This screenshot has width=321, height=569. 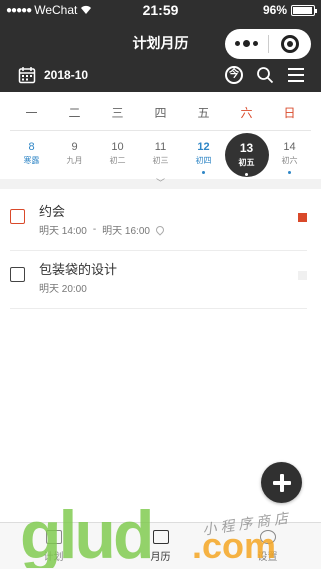 What do you see at coordinates (267, 536) in the screenshot?
I see `gear-icon` at bounding box center [267, 536].